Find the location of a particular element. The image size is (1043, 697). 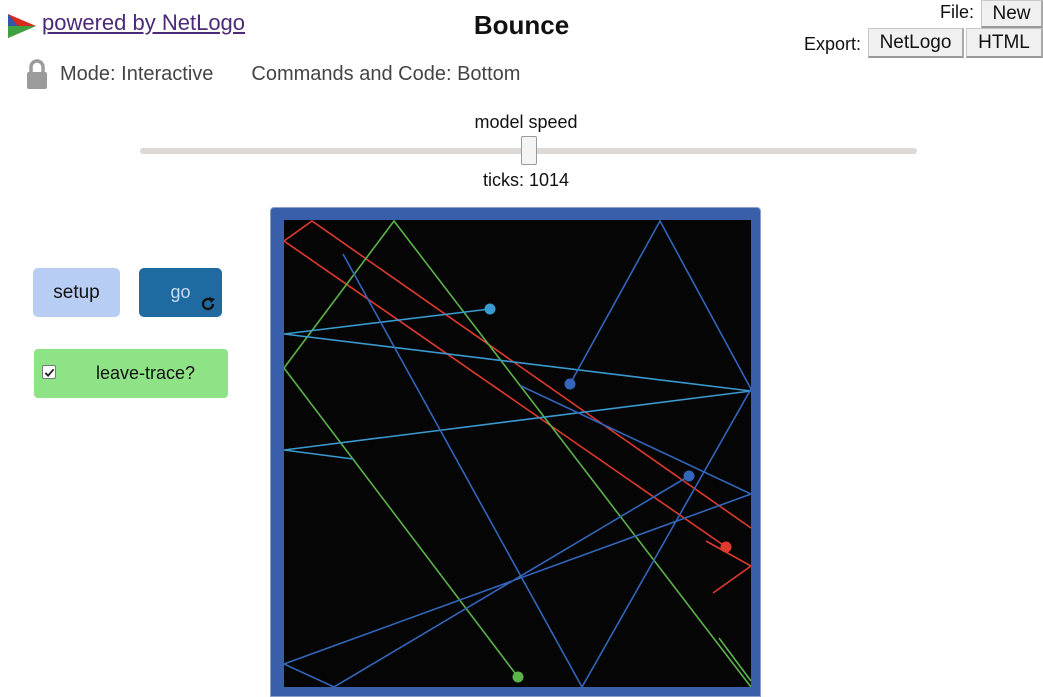

export-html-button: HTML is located at coordinates (1004, 43).